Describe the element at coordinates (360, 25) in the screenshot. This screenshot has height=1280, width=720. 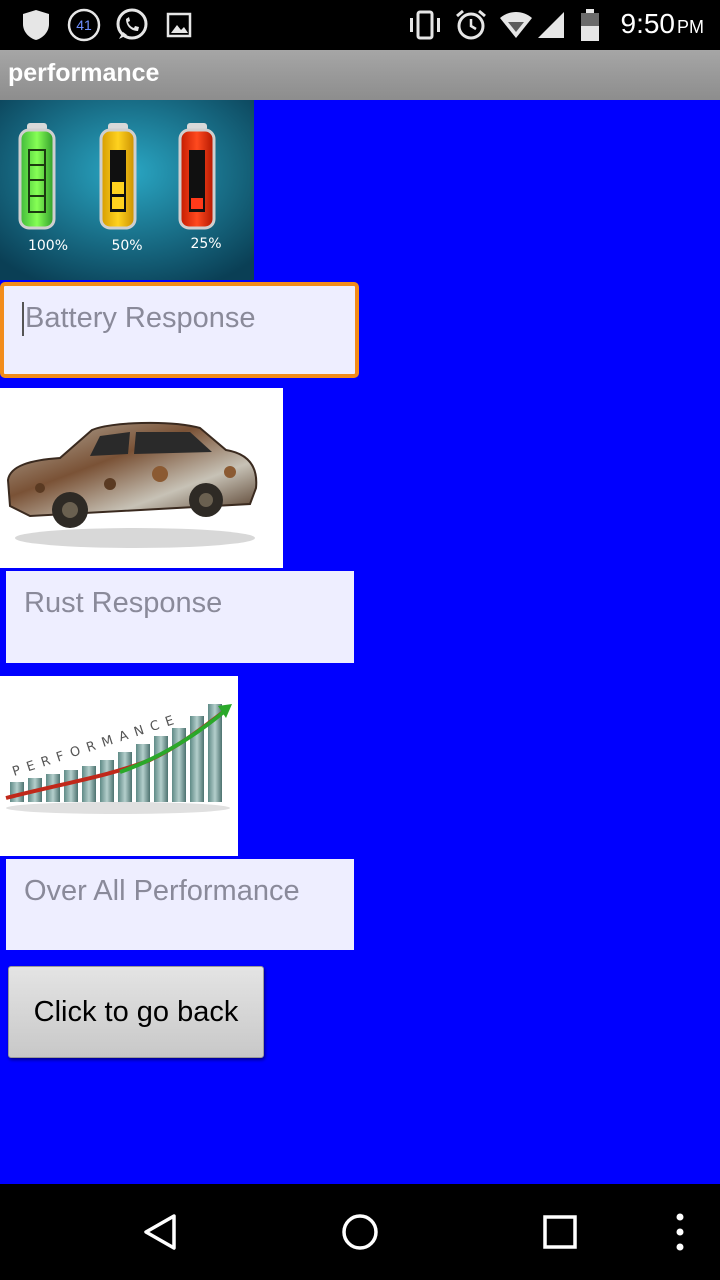
I see `status-bar: 41 9:50 PM` at that location.